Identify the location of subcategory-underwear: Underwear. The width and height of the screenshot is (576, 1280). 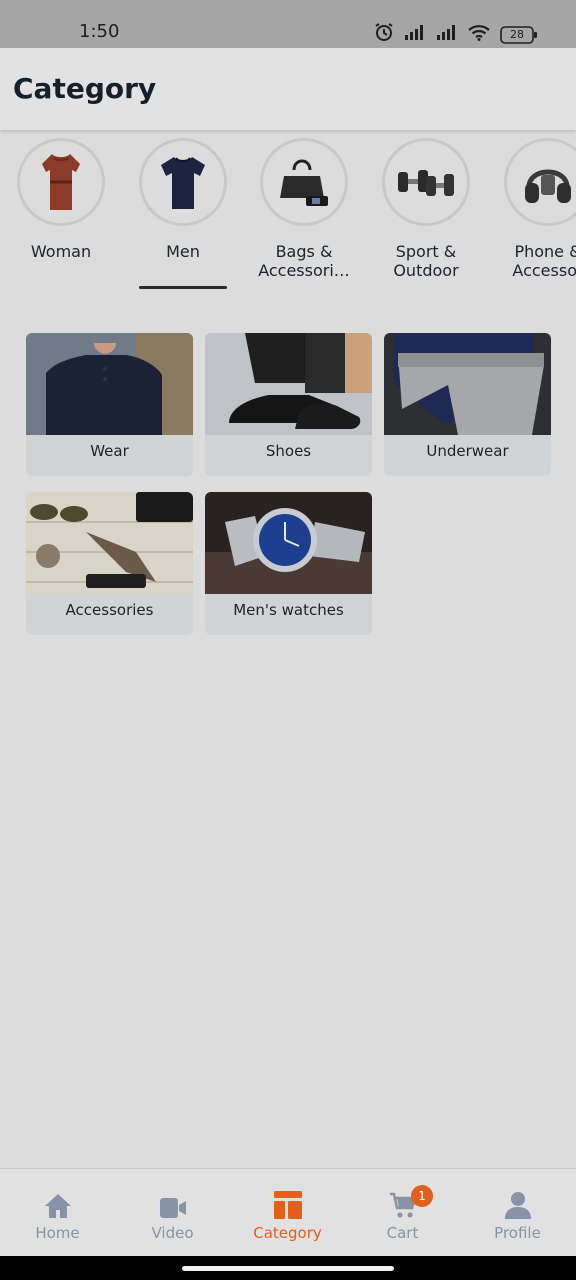
(467, 404).